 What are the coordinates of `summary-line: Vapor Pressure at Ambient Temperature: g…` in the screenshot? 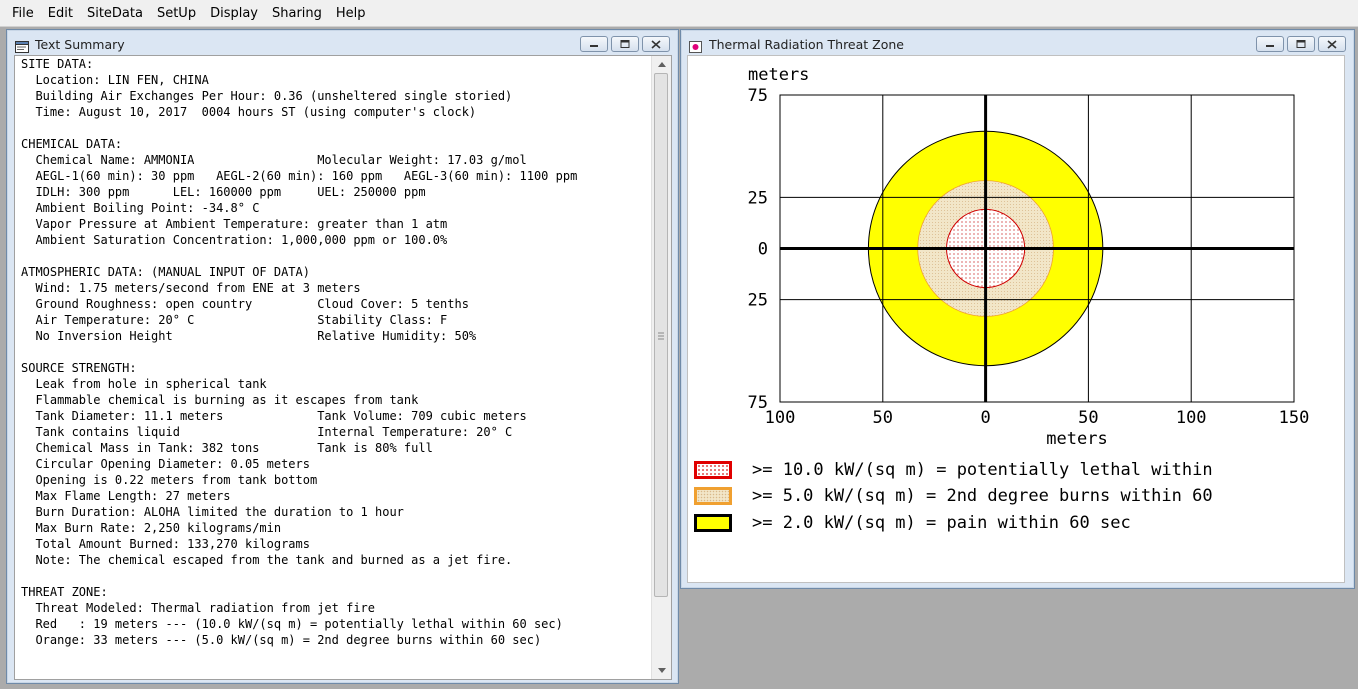 It's located at (234, 224).